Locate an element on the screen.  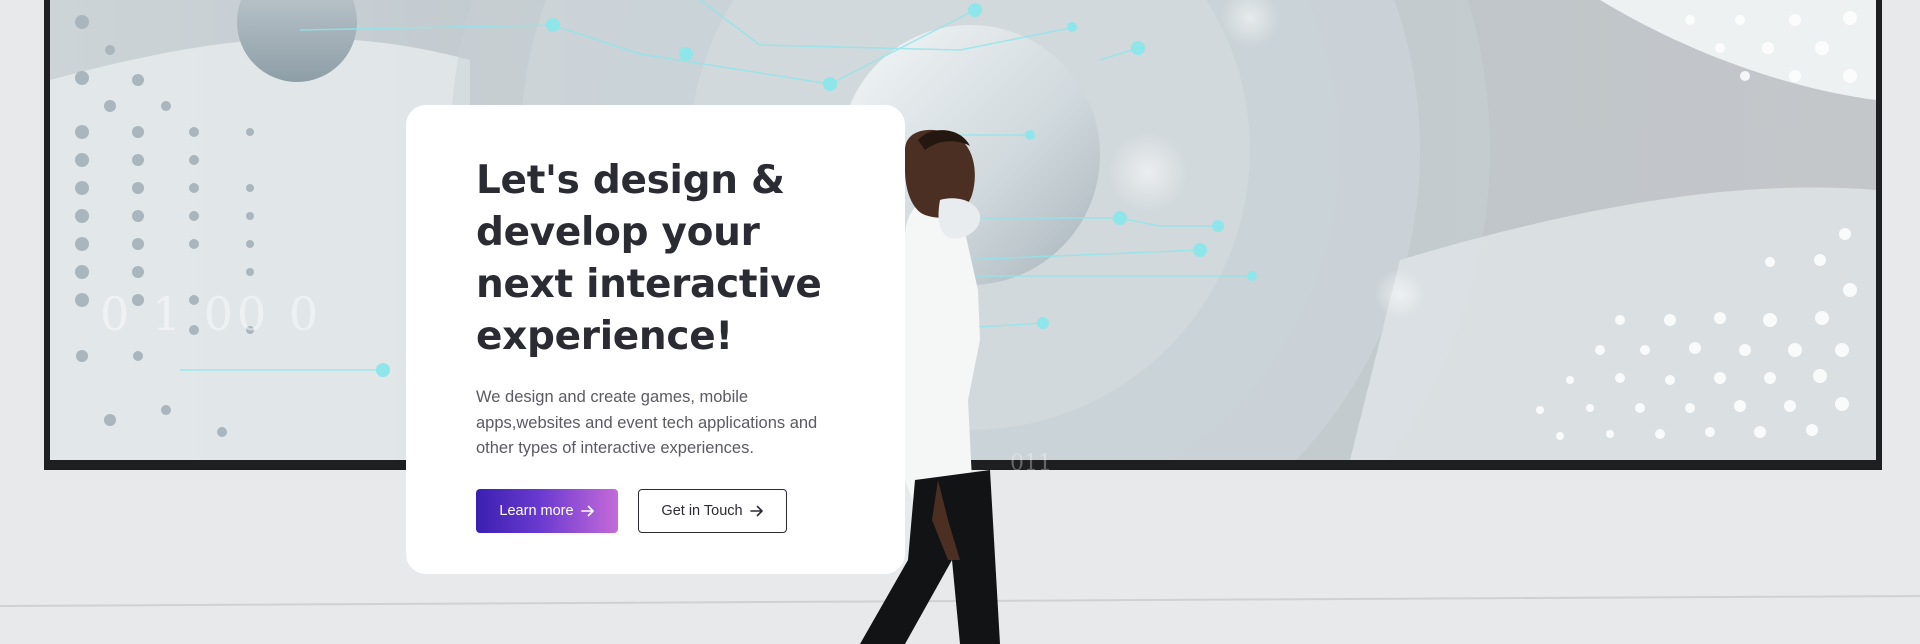
learn-more-button: Learn more is located at coordinates (547, 510).